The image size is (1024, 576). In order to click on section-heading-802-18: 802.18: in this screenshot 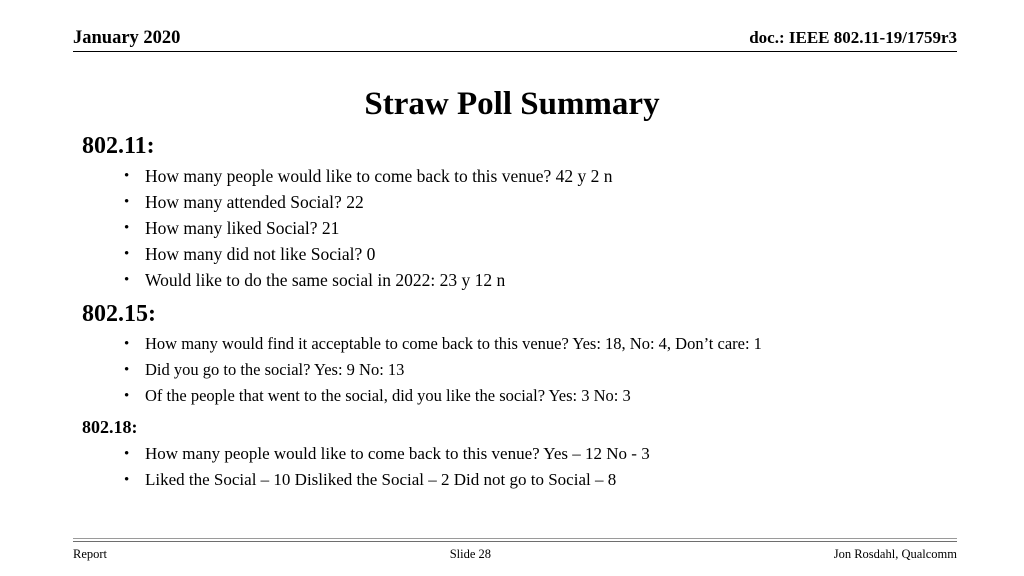, I will do `click(110, 427)`.